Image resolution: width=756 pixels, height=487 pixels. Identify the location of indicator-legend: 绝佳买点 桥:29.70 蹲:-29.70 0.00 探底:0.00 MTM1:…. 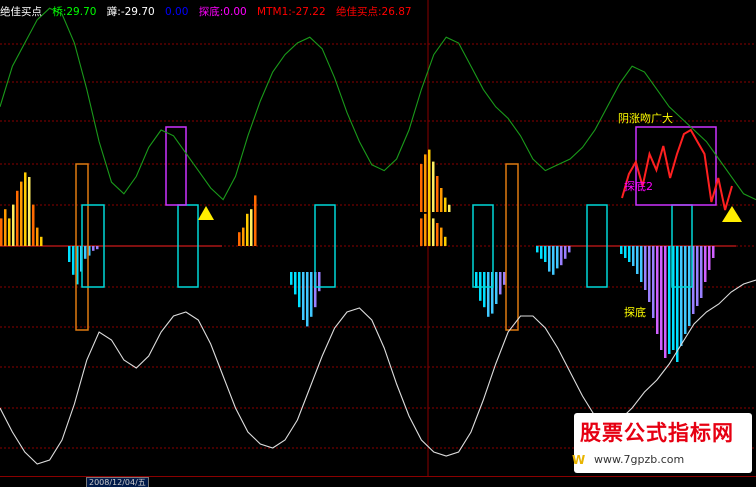
(209, 12).